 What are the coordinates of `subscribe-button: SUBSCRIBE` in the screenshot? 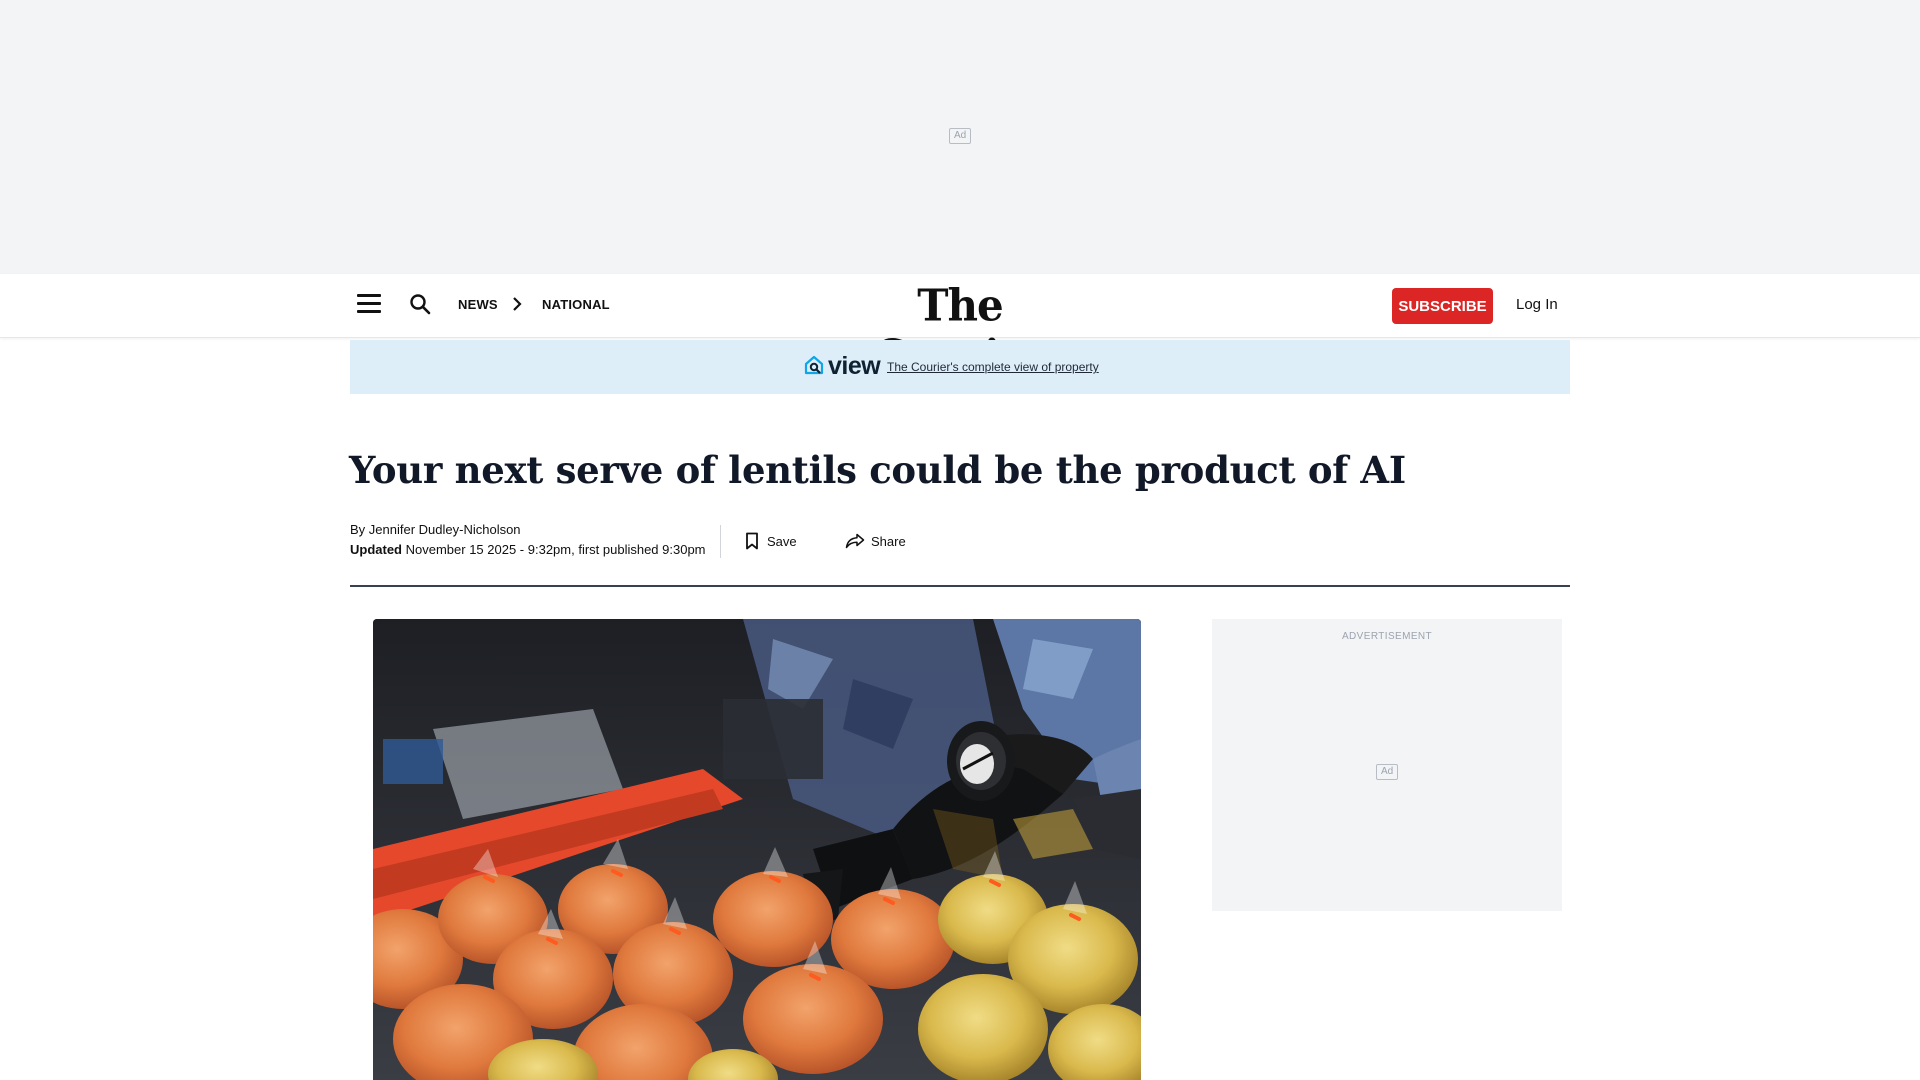 It's located at (1442, 306).